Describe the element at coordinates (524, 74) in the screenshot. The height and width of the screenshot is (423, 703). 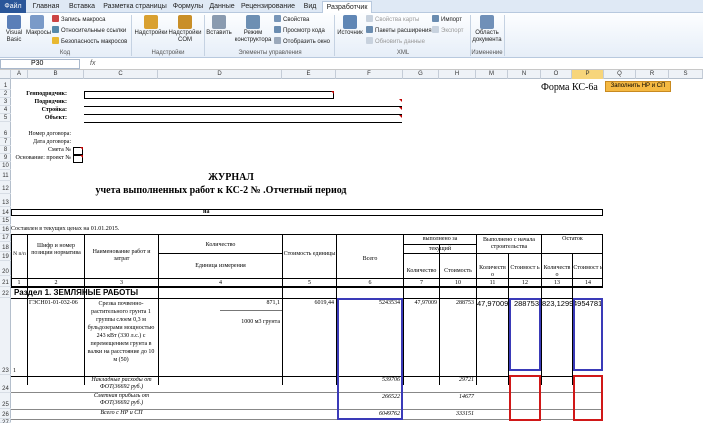
I see `column-header: N` at that location.